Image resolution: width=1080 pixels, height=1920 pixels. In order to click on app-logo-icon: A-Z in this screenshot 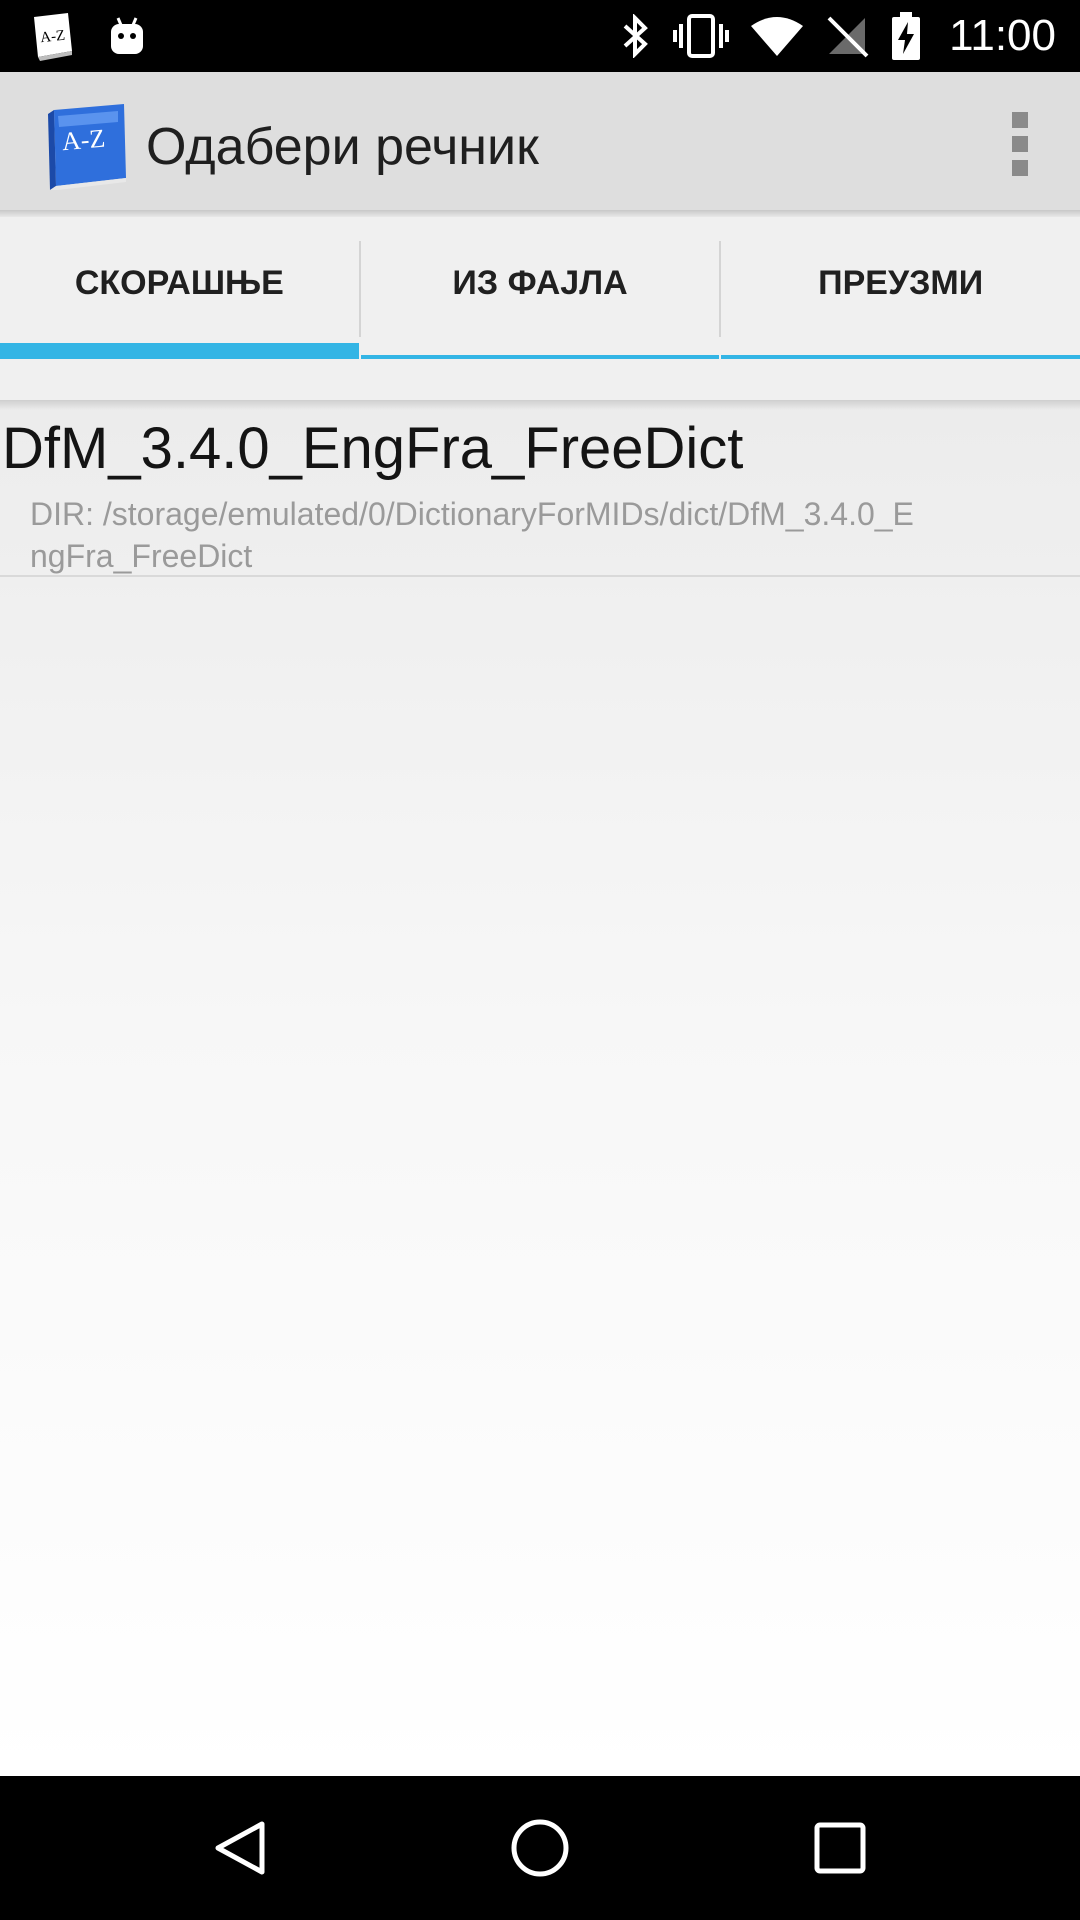, I will do `click(84, 147)`.